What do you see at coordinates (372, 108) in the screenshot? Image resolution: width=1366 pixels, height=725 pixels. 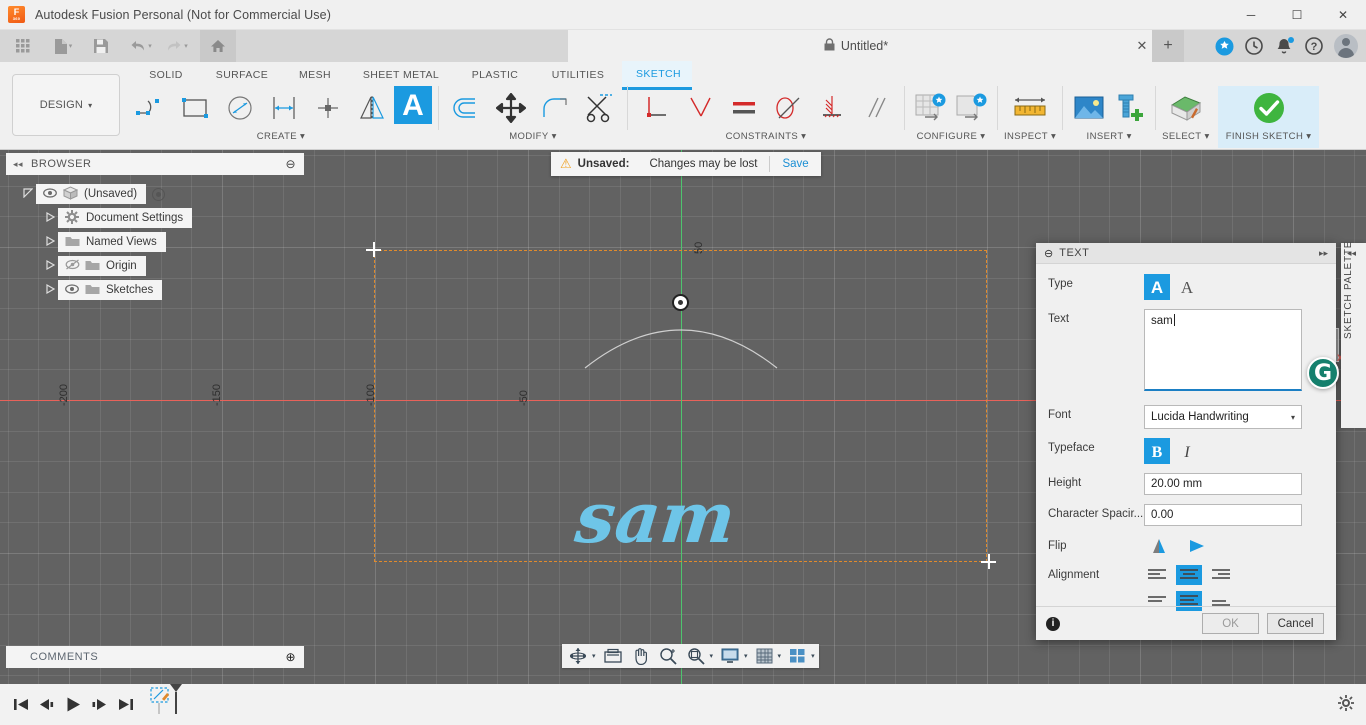 I see `tool-mirror-icon` at bounding box center [372, 108].